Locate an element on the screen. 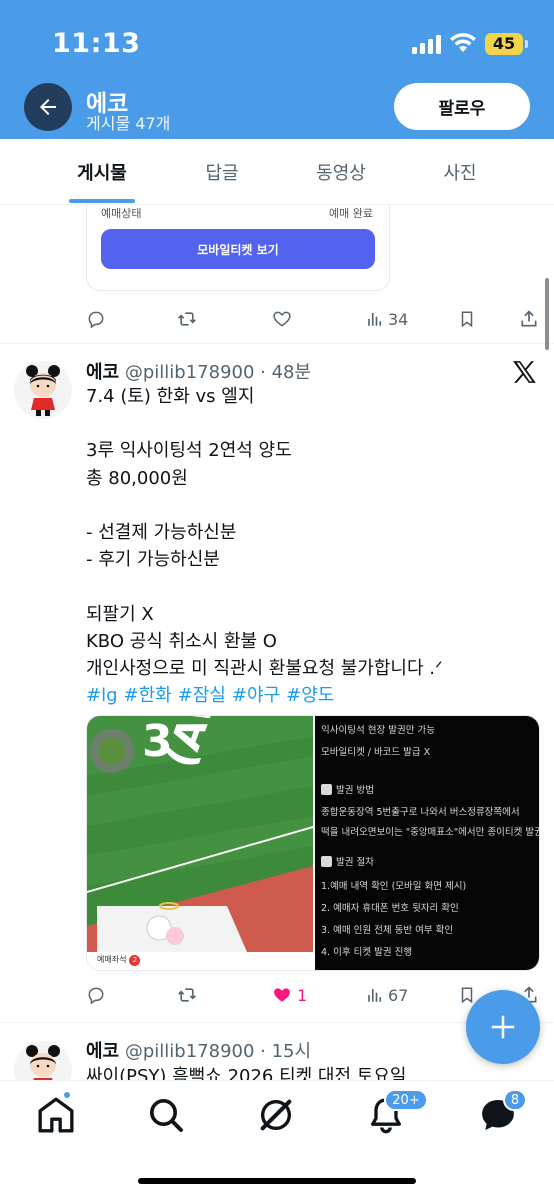  tweet-text: 싸이(PSY) 흠뻑쇼 2026 티켓 대전 토요일 is located at coordinates (311, 1071).